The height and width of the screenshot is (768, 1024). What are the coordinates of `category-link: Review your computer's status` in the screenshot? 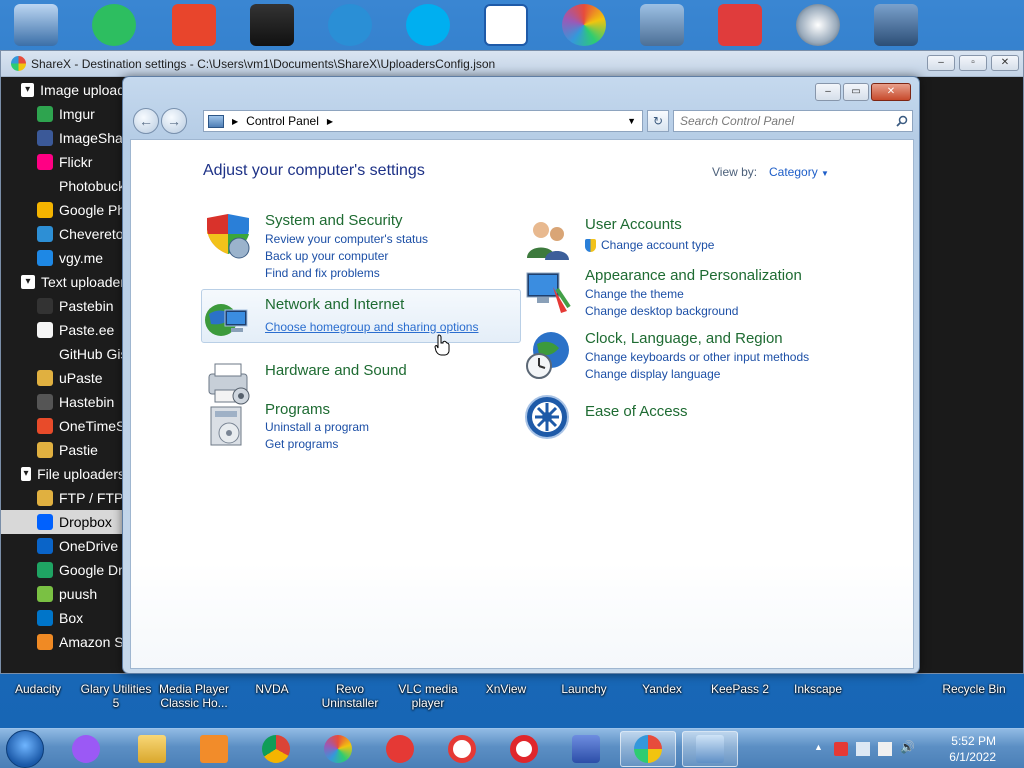 It's located at (346, 239).